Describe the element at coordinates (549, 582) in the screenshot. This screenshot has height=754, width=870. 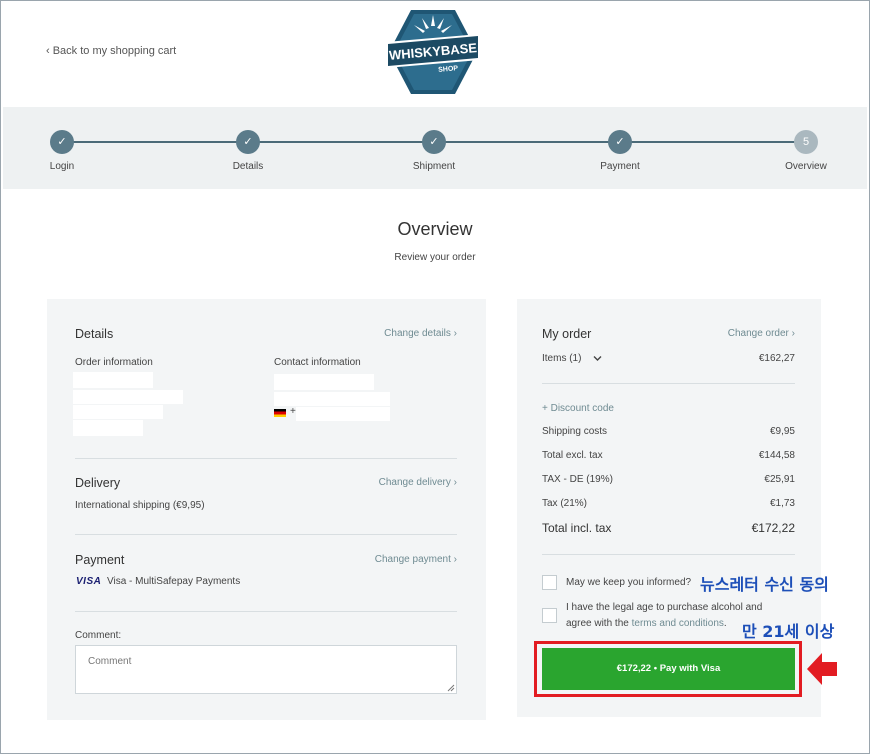
I see `newsletter-checkbox` at that location.